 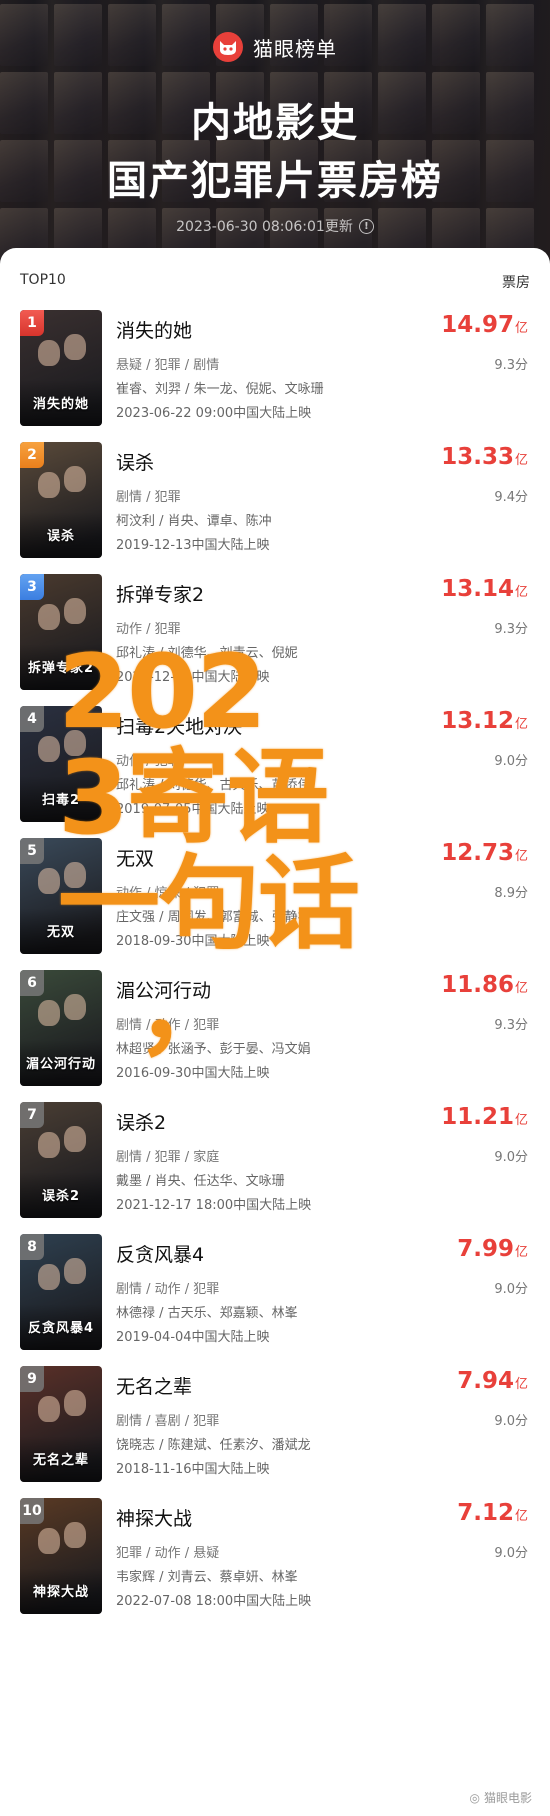 I want to click on movie-title: 扫毒2天地对决, so click(x=179, y=725).